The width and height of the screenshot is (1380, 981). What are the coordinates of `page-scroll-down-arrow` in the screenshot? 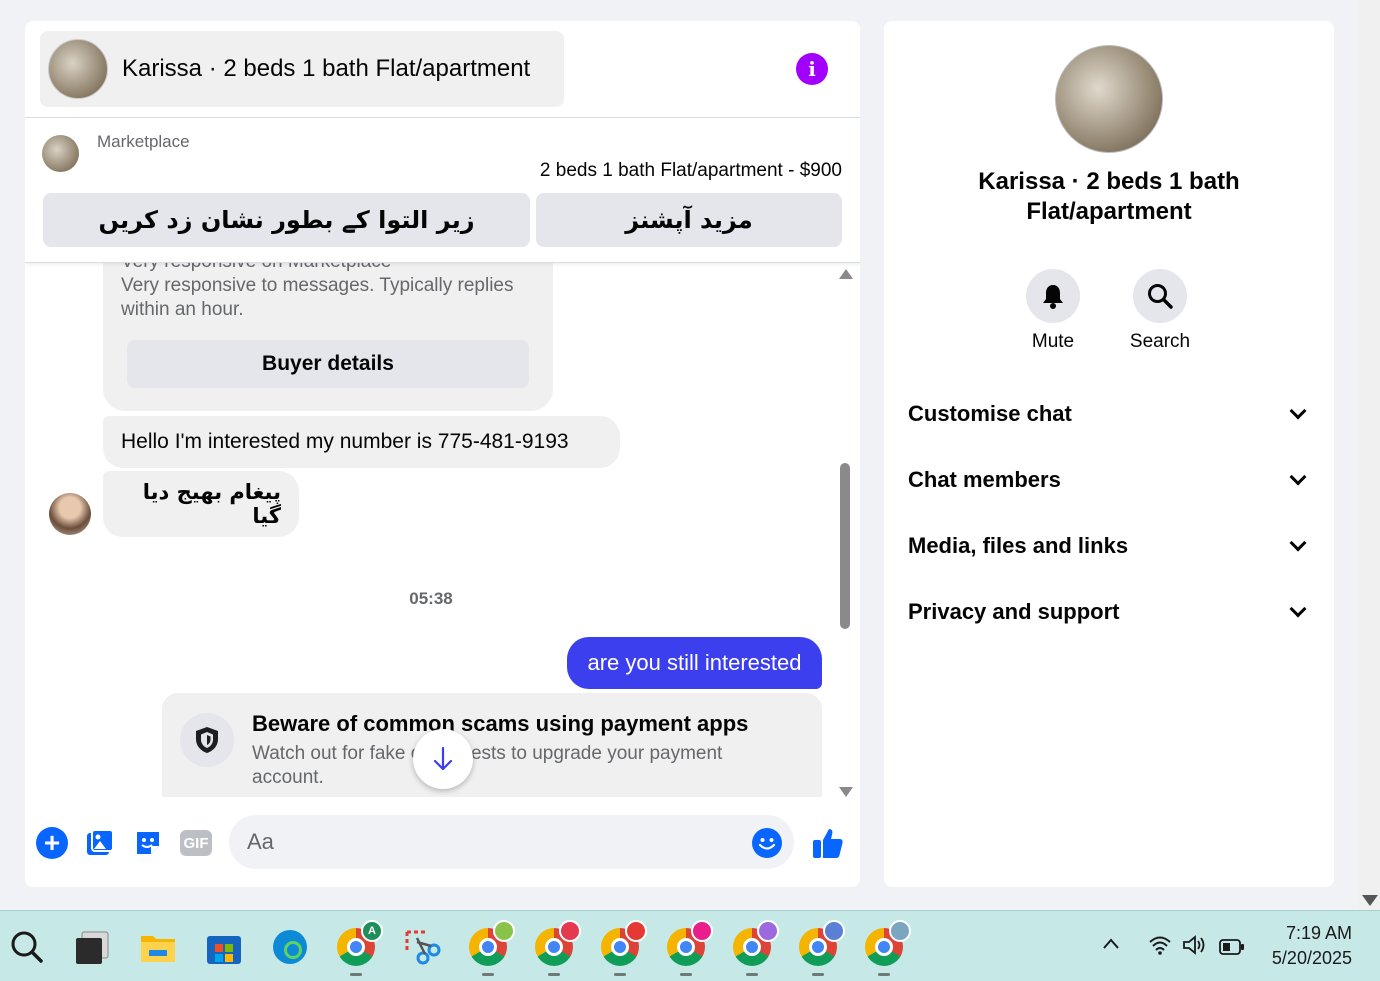 It's located at (1370, 900).